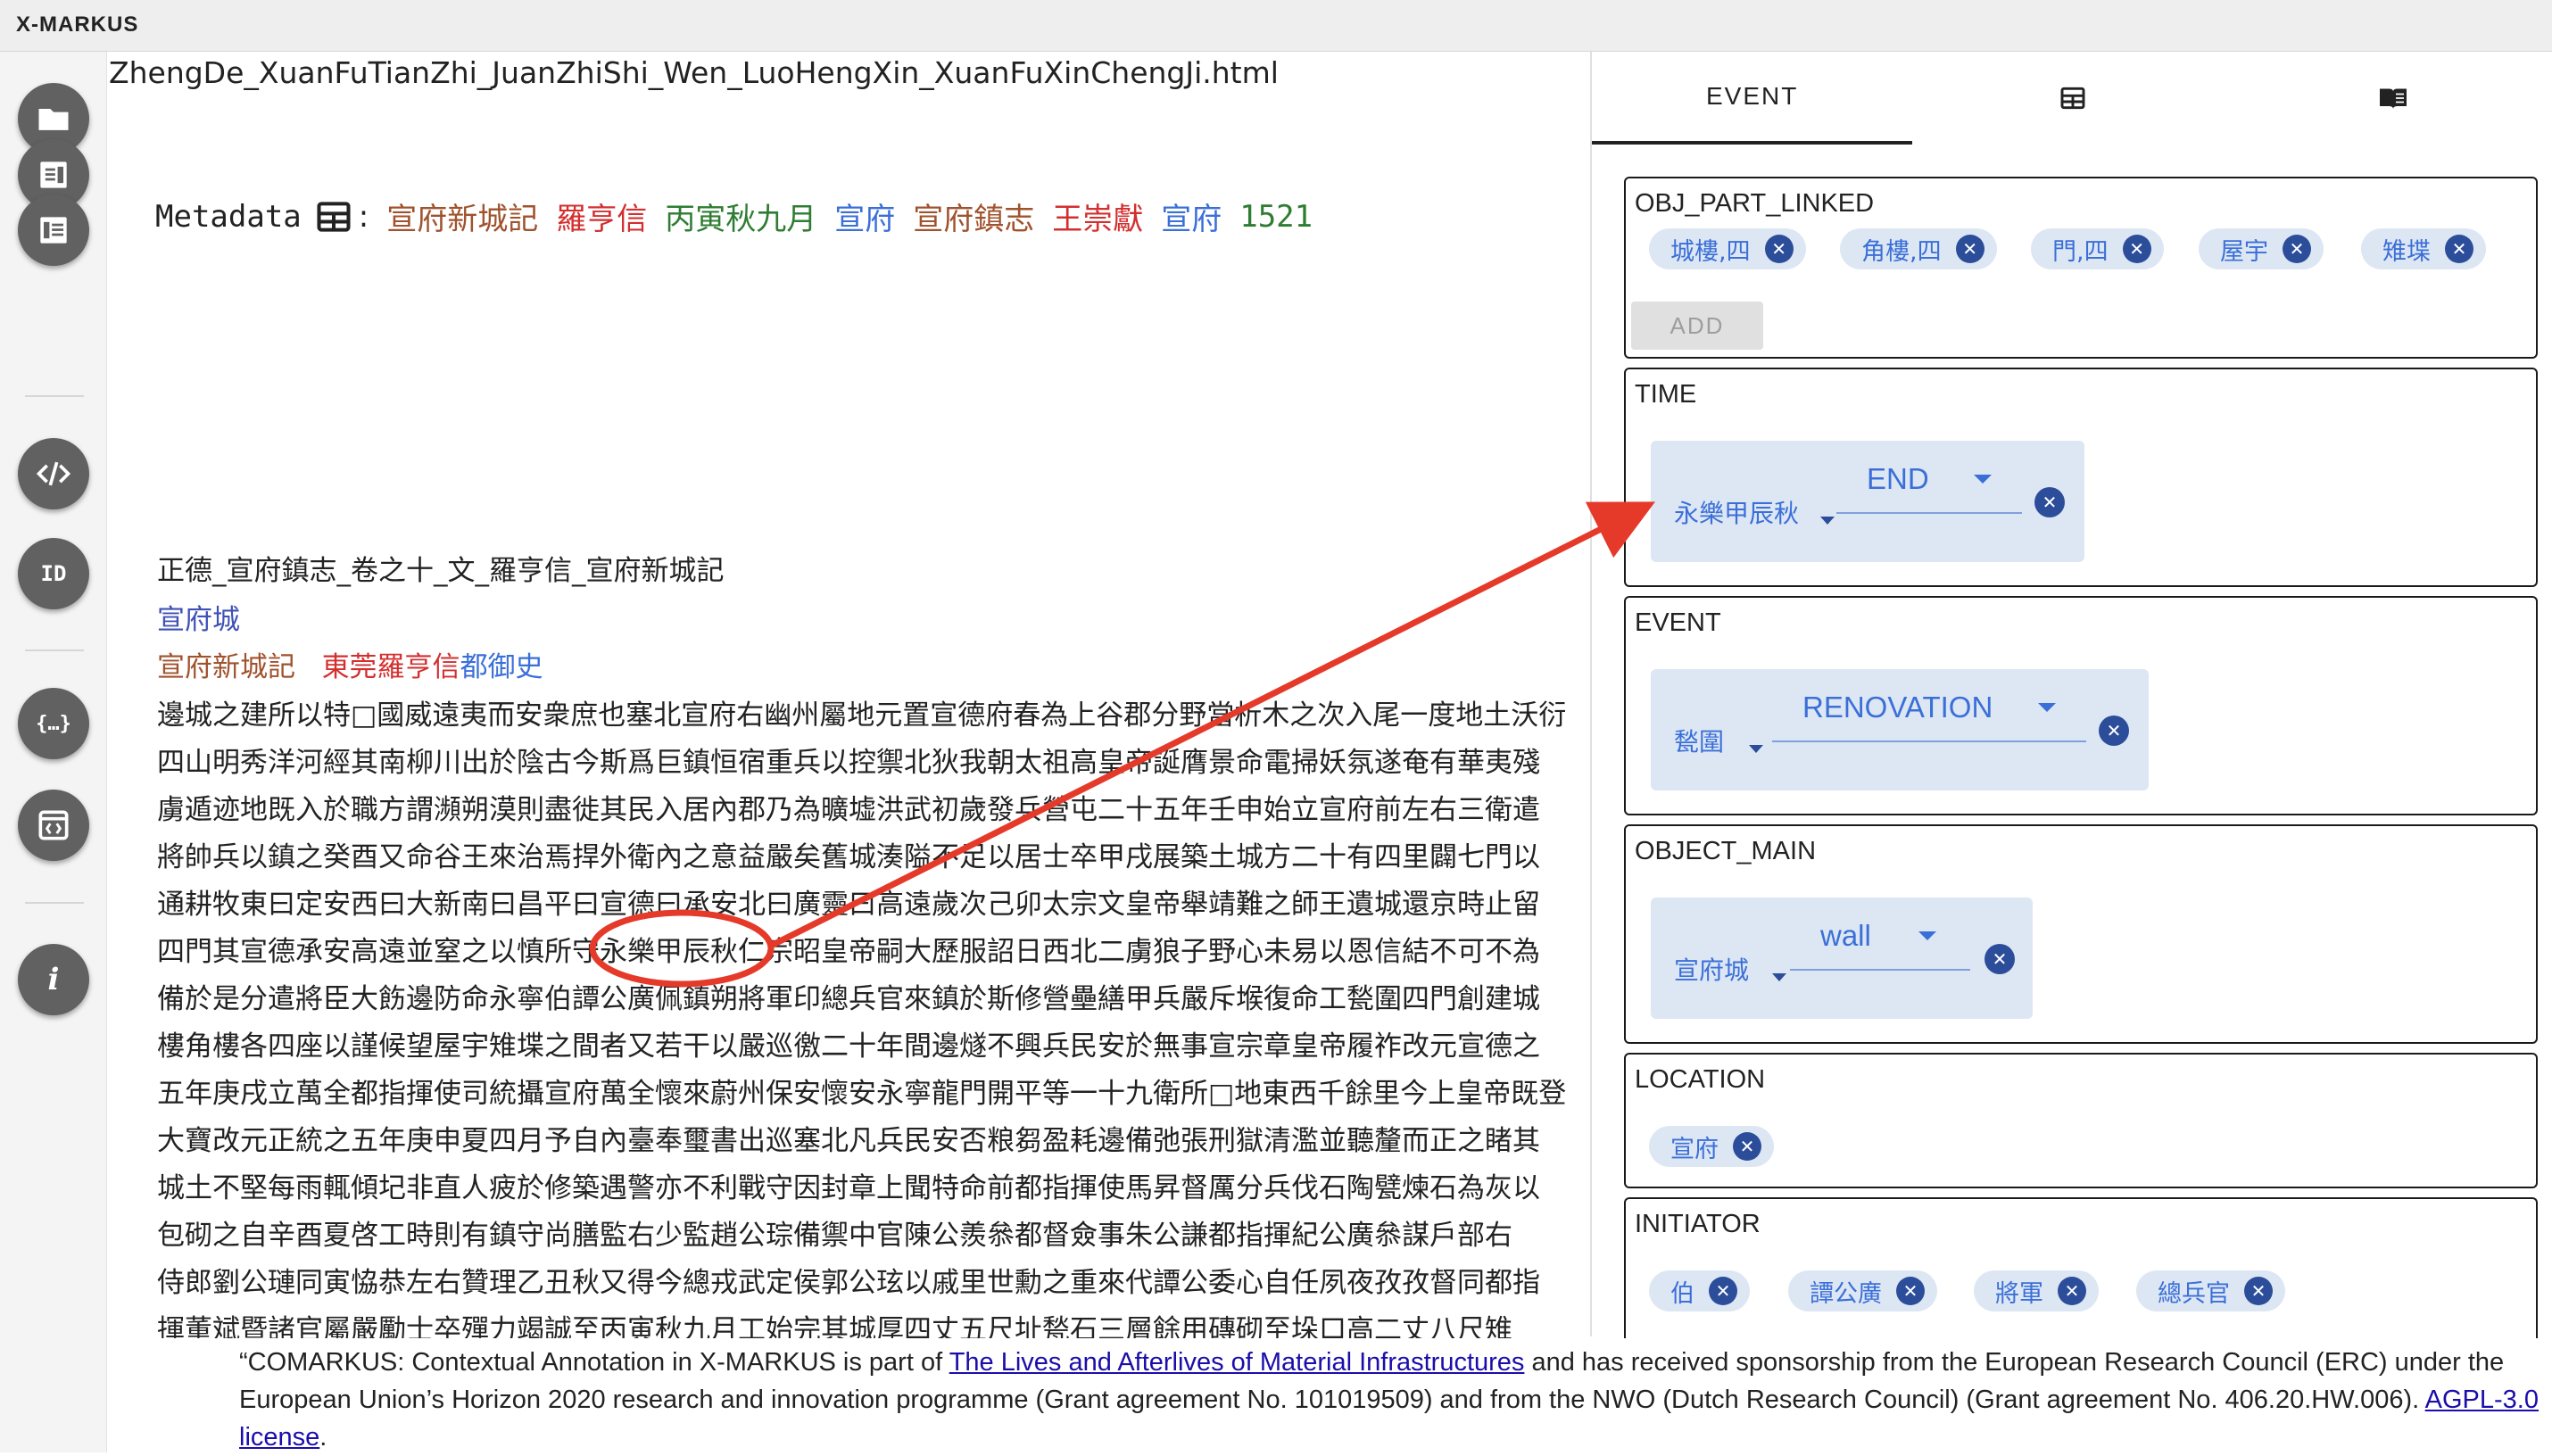 The width and height of the screenshot is (2552, 1456). I want to click on time-combo: 永樂甲辰秋 END ✕, so click(1868, 502).